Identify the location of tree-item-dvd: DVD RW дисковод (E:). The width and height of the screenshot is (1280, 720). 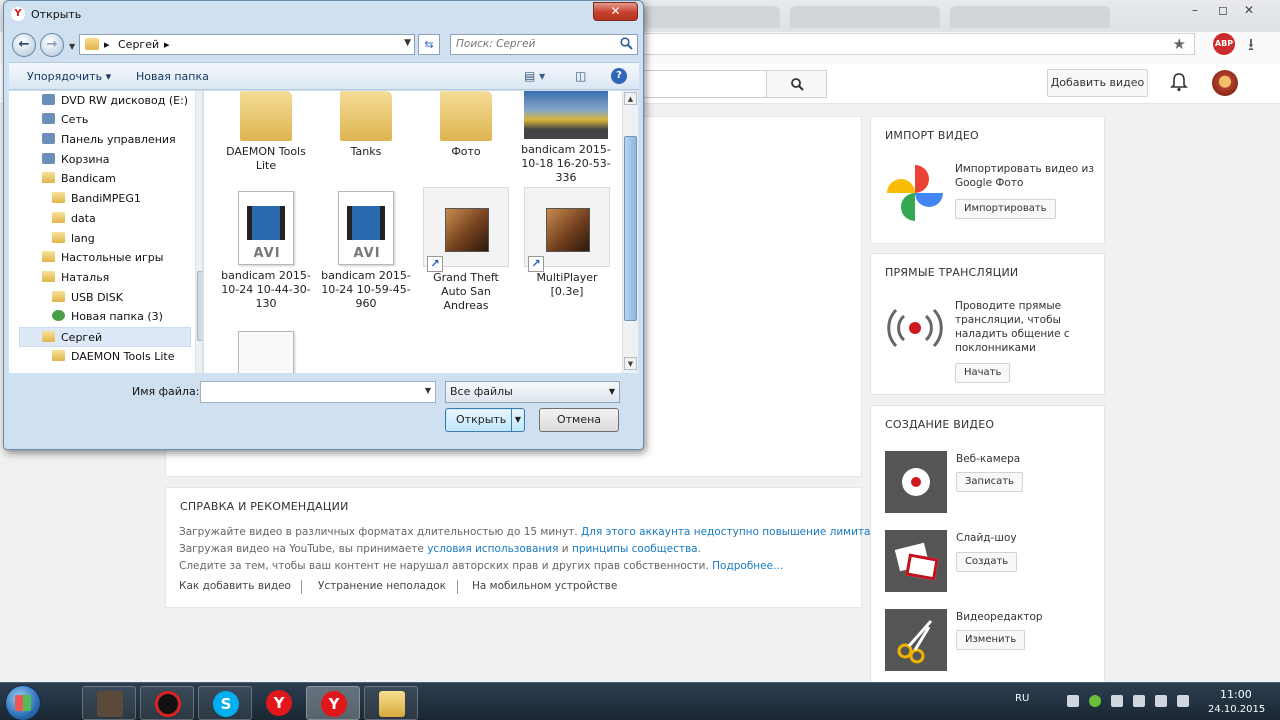
(115, 101).